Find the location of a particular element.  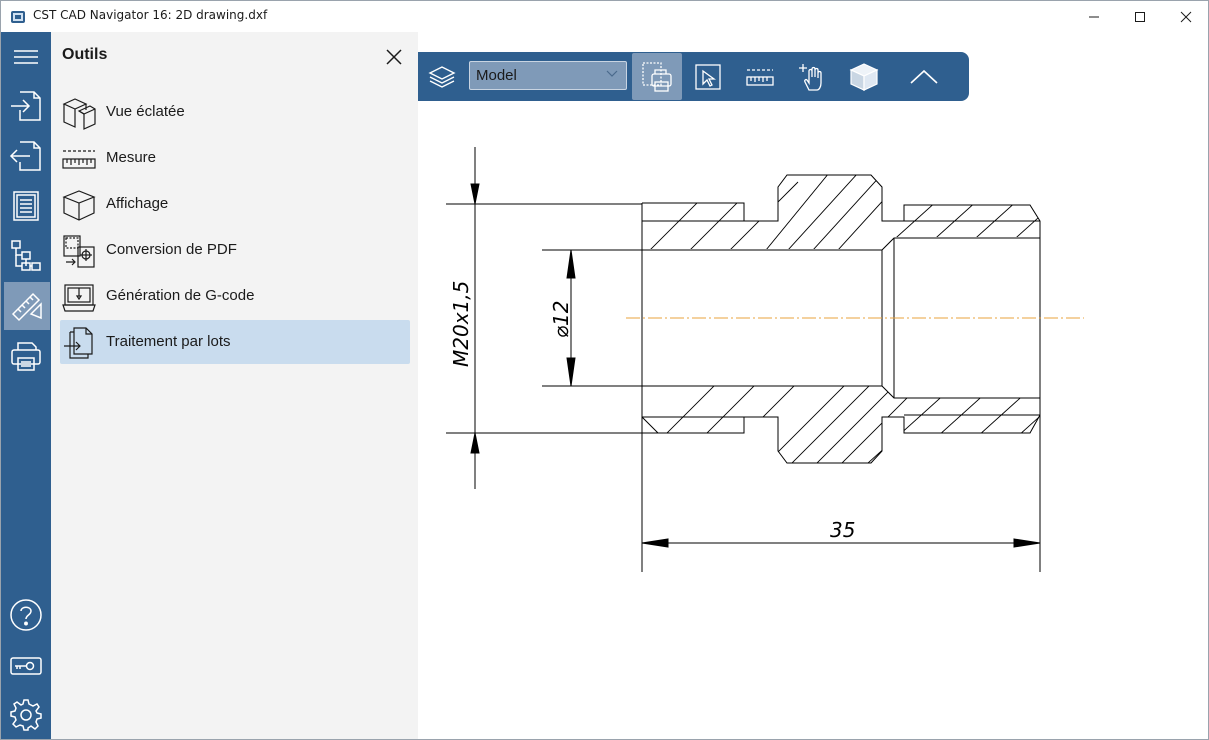

tool-label: Vue éclatée is located at coordinates (145, 111).